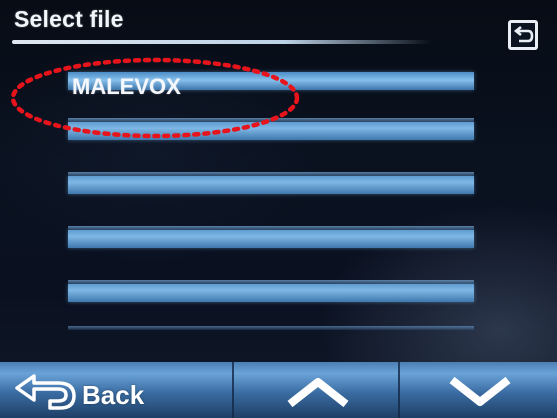 The height and width of the screenshot is (418, 557). I want to click on chevron-up-icon, so click(318, 393).